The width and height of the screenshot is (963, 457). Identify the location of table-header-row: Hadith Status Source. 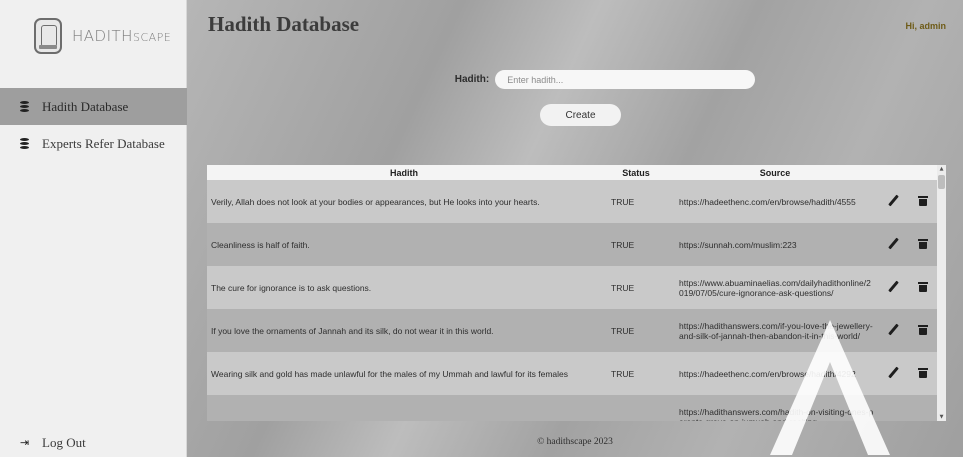
(572, 172).